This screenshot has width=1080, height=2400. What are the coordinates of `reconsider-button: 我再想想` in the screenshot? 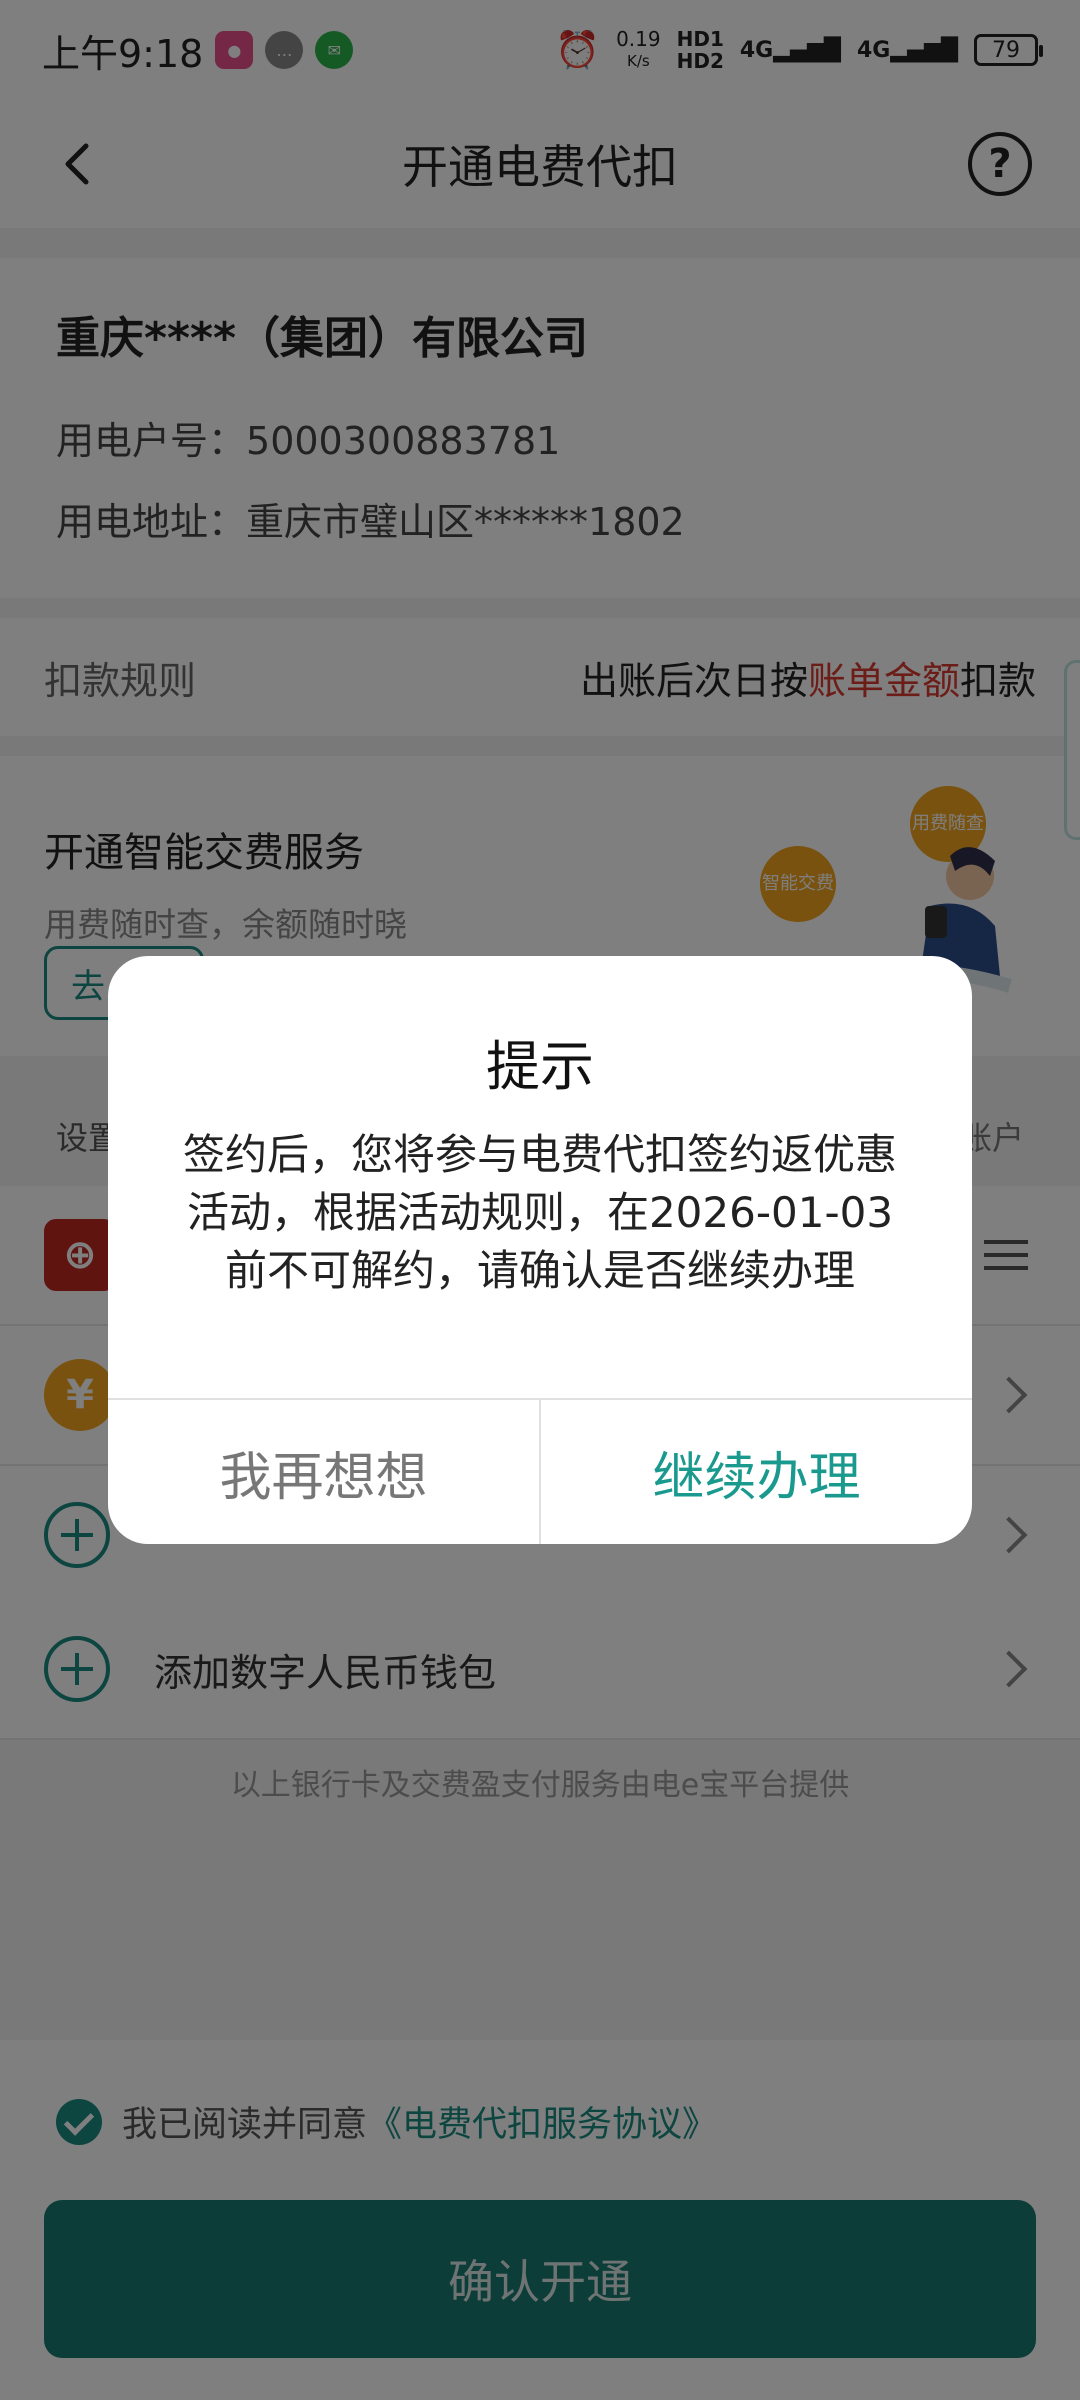 It's located at (324, 1472).